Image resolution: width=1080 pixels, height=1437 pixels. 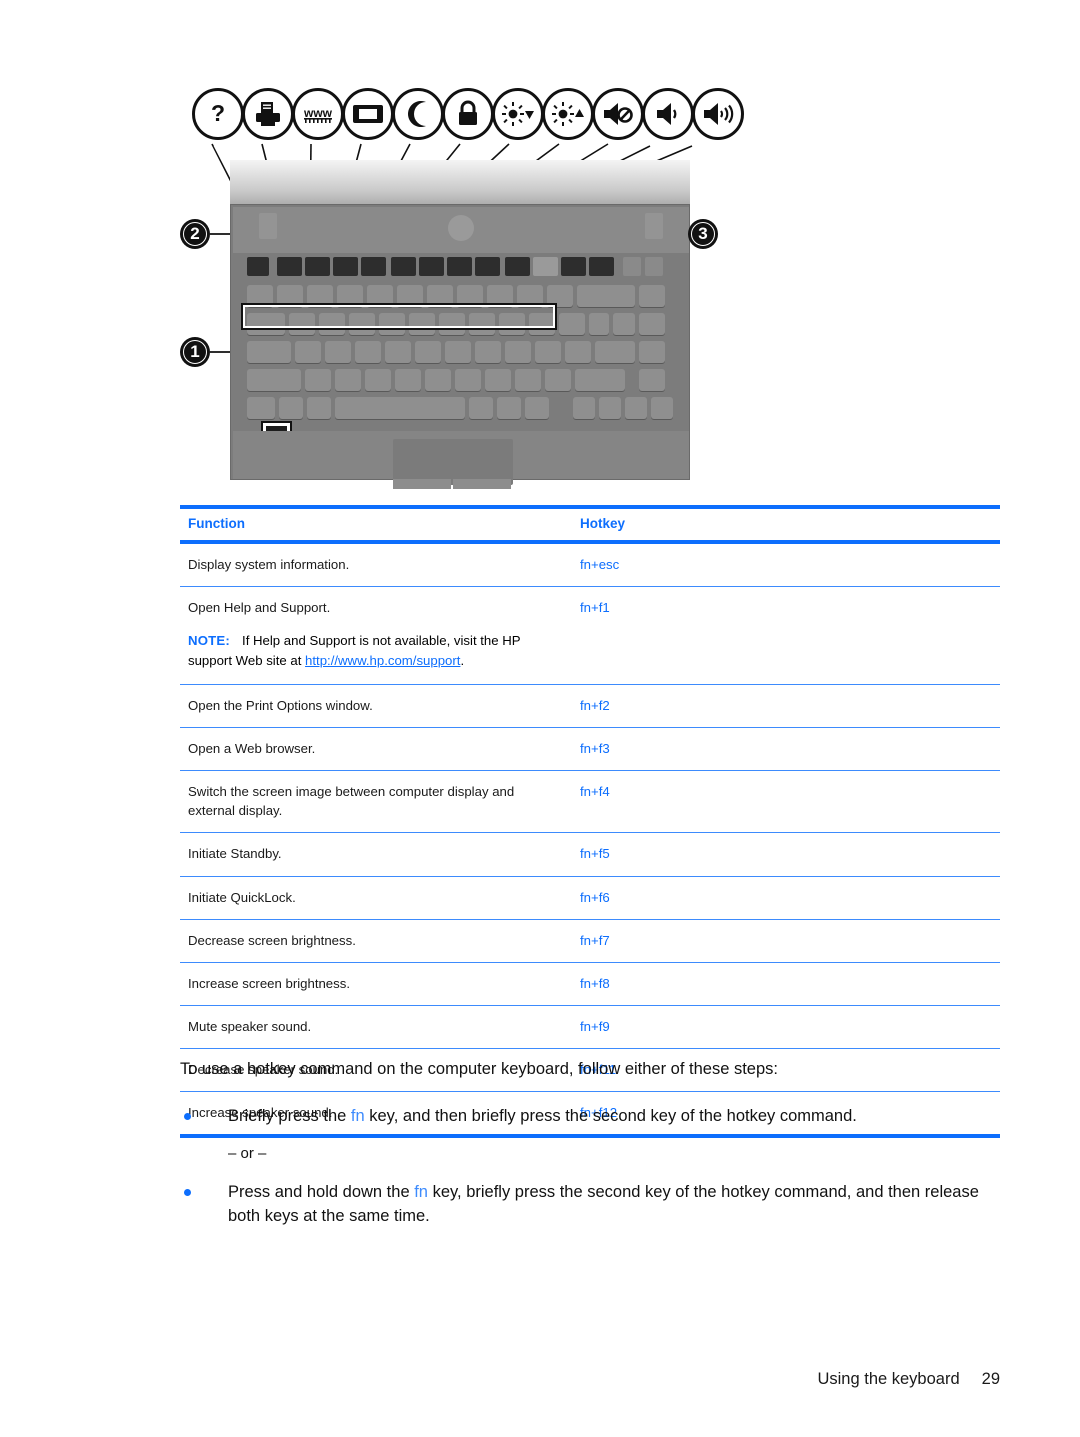 I want to click on row-function: Decrease screen brightness., so click(x=272, y=940).